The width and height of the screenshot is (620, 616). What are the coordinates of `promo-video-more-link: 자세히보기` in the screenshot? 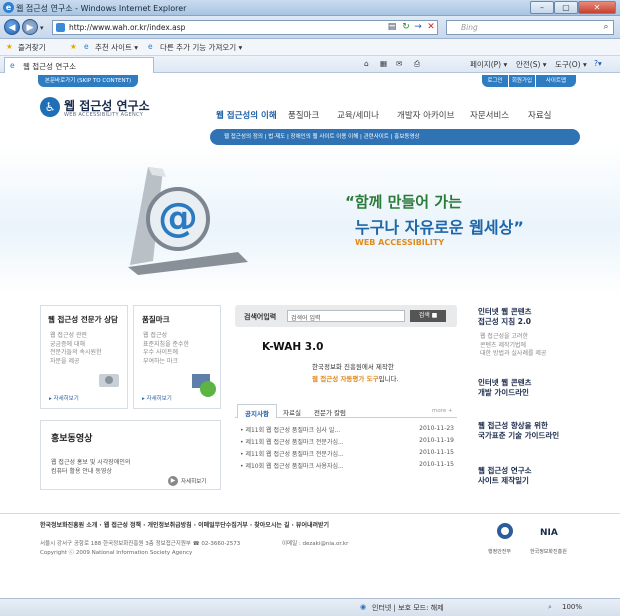 It's located at (193, 481).